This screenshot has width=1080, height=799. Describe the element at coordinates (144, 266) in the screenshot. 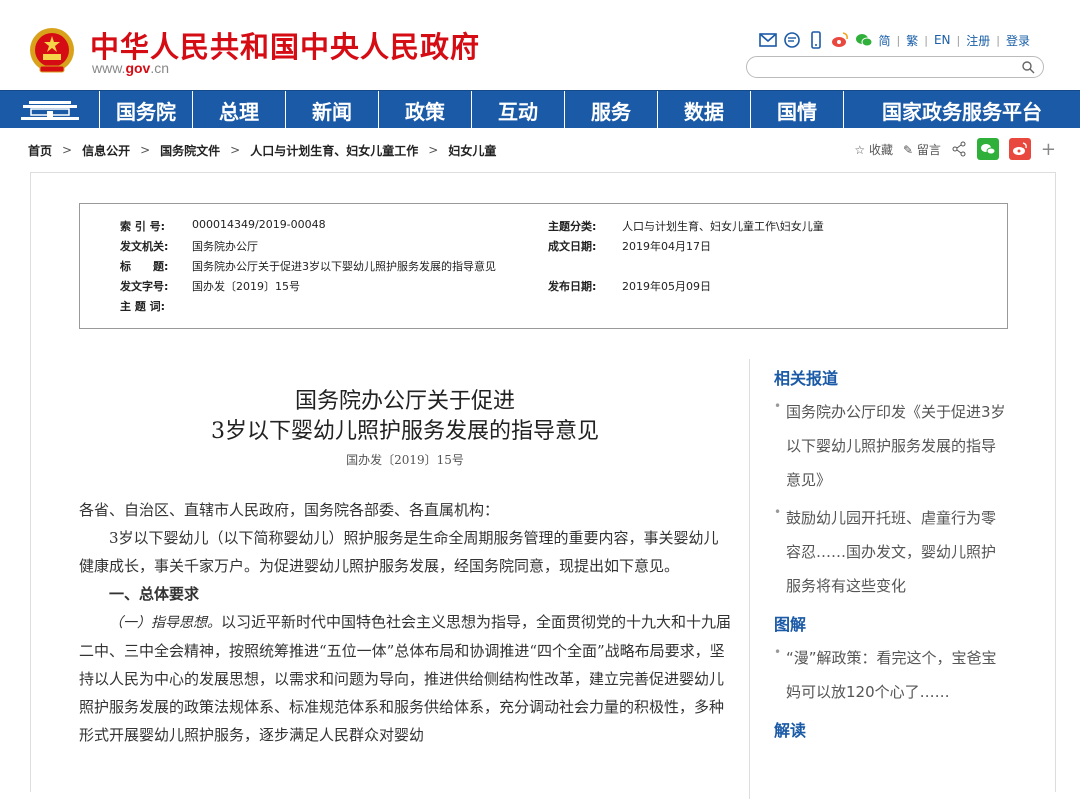

I see `meta-title-label: 标 题:` at that location.